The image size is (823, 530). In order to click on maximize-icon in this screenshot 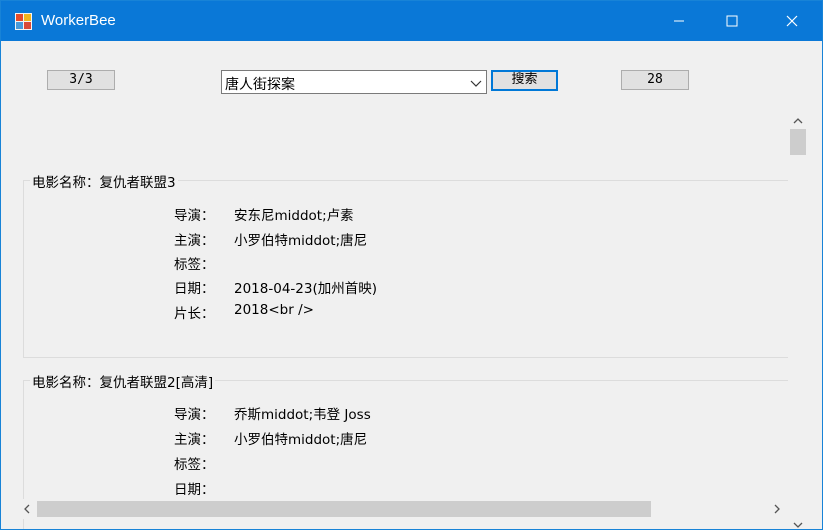, I will do `click(732, 21)`.